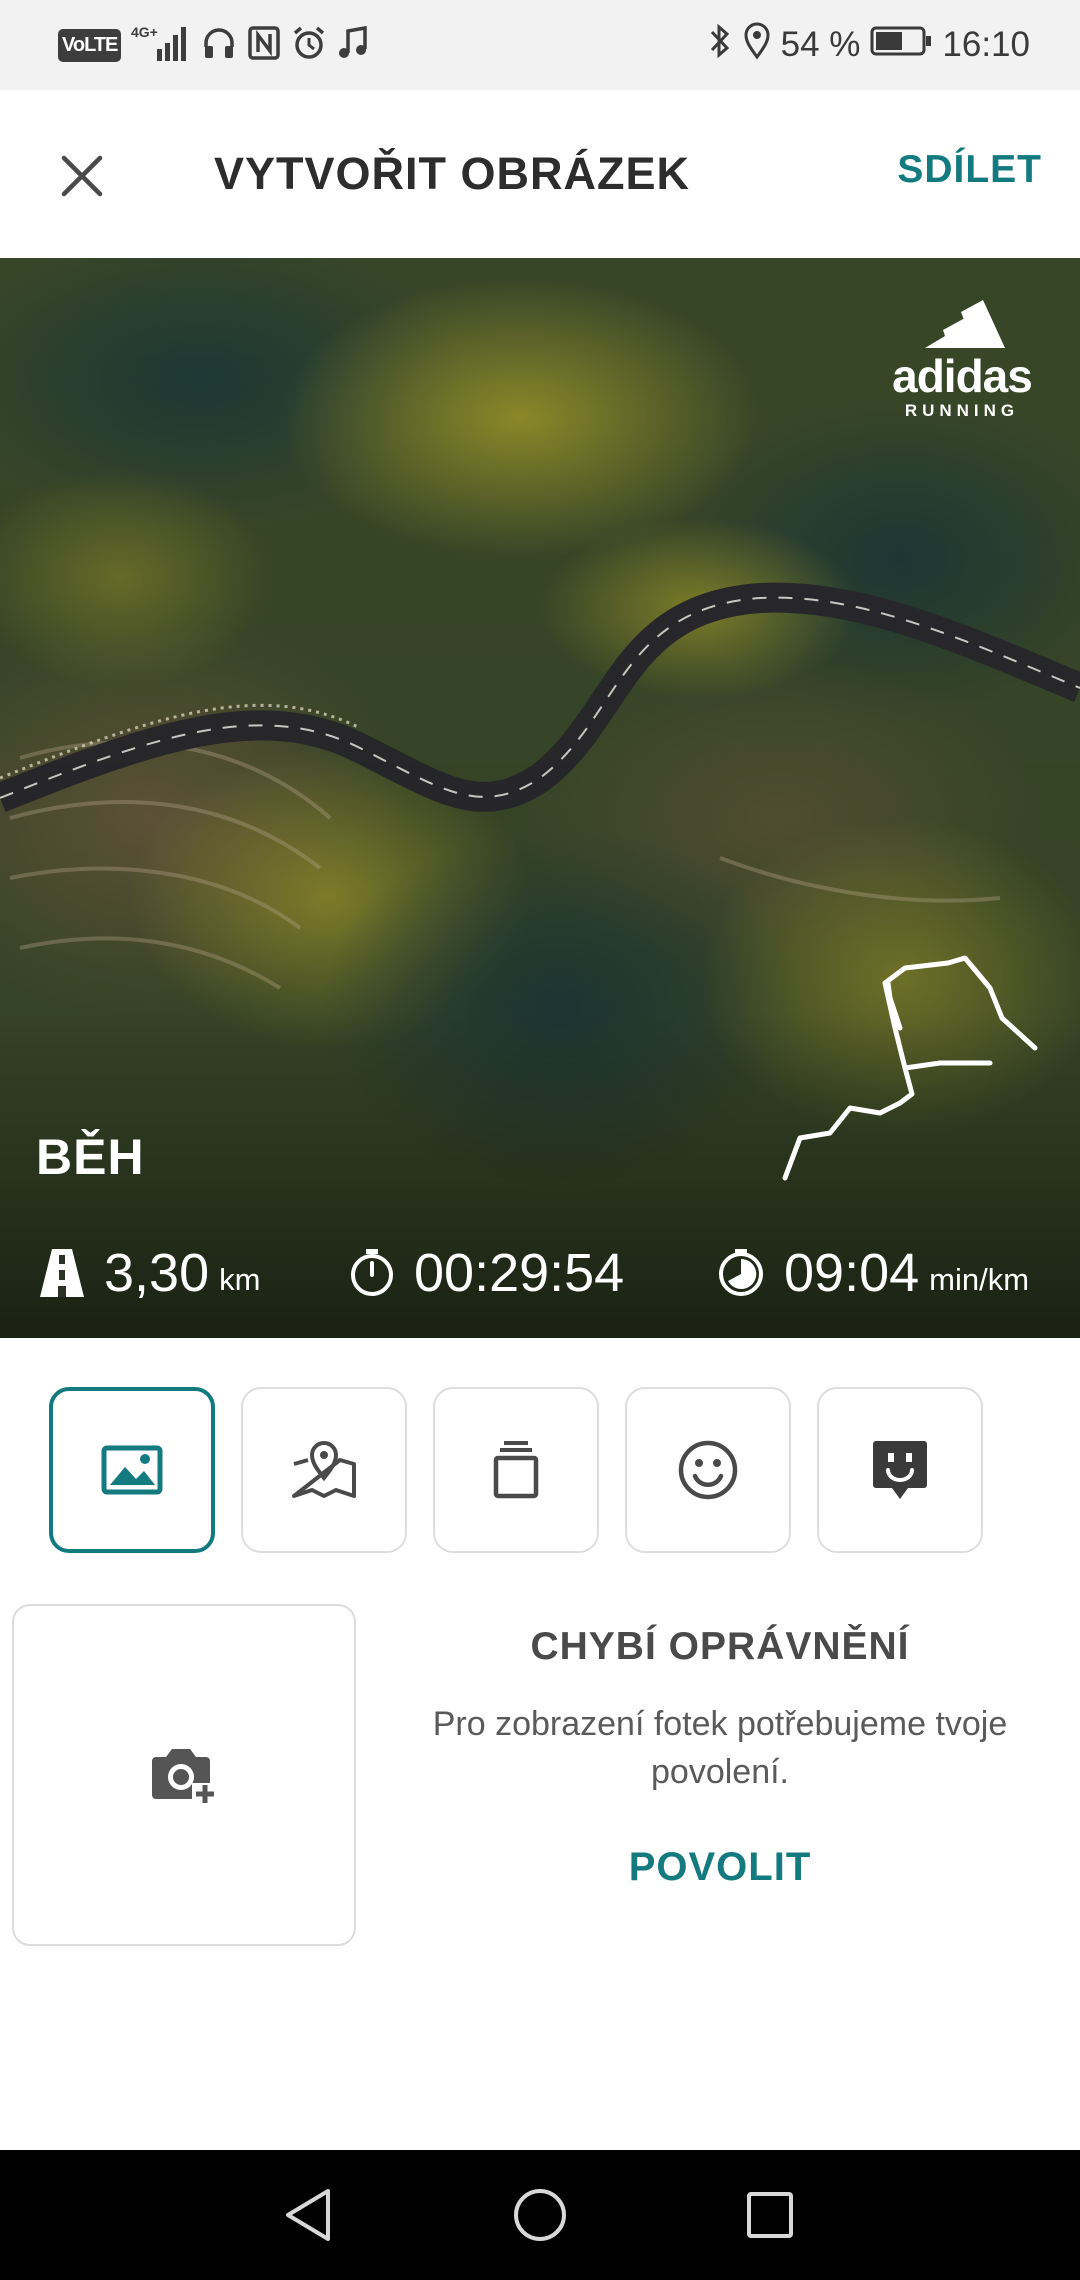 The height and width of the screenshot is (2280, 1080). Describe the element at coordinates (720, 1867) in the screenshot. I see `allow-button: POVOLIT` at that location.